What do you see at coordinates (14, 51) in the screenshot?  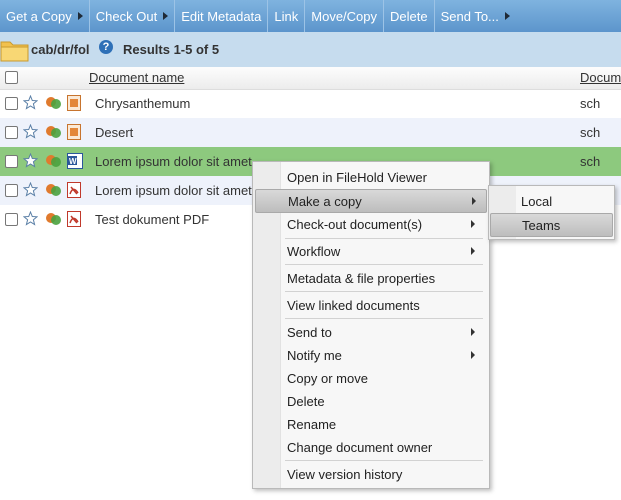 I see `folder-icon` at bounding box center [14, 51].